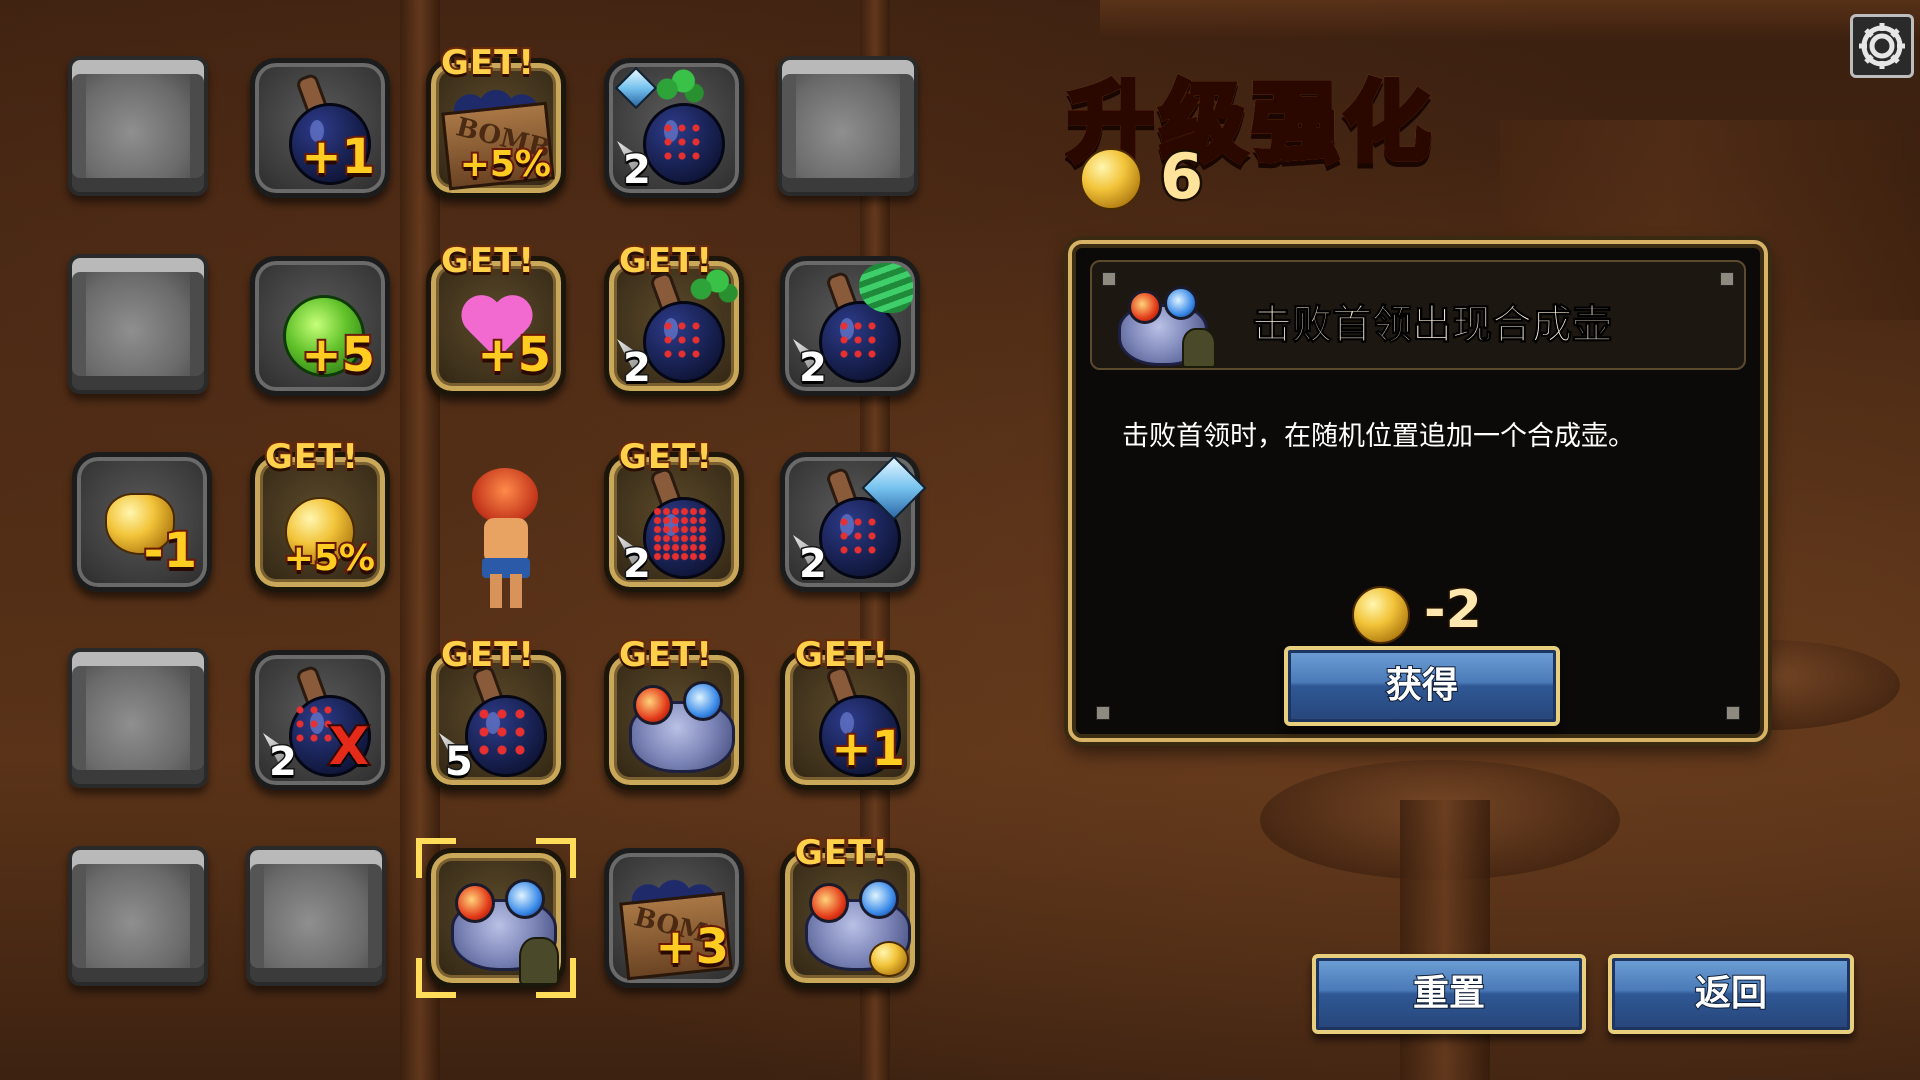 The width and height of the screenshot is (1920, 1080). What do you see at coordinates (496, 317) in the screenshot?
I see `upgrade-tile-heart: GET! +5` at bounding box center [496, 317].